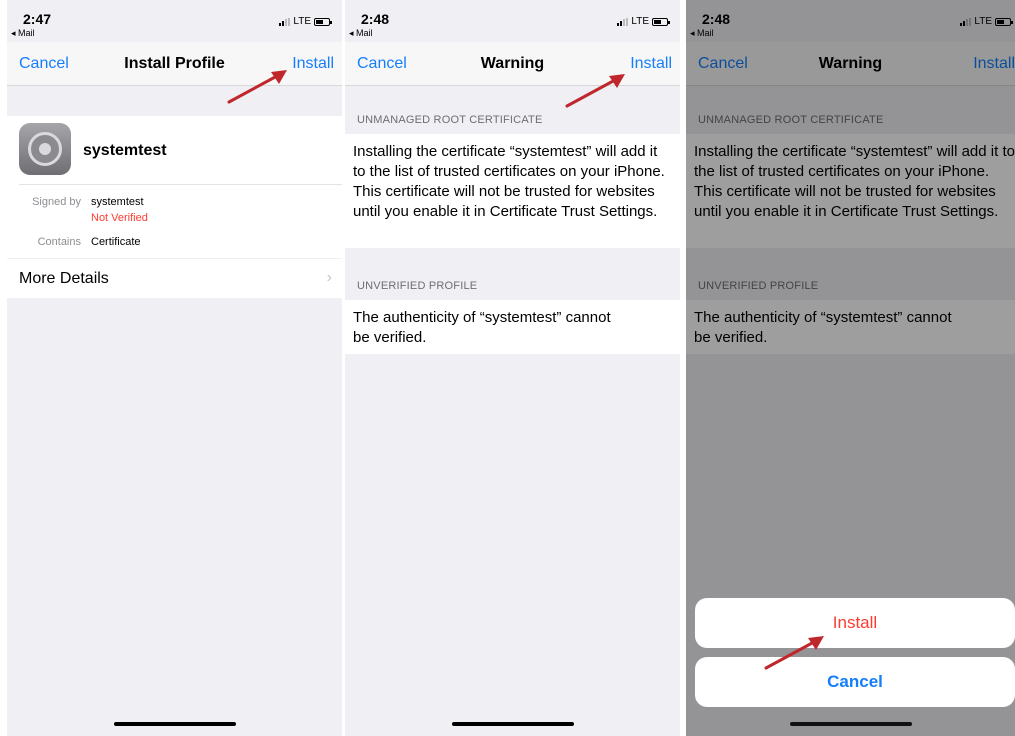  Describe the element at coordinates (117, 202) in the screenshot. I see `signed-by-value: systemtest` at that location.